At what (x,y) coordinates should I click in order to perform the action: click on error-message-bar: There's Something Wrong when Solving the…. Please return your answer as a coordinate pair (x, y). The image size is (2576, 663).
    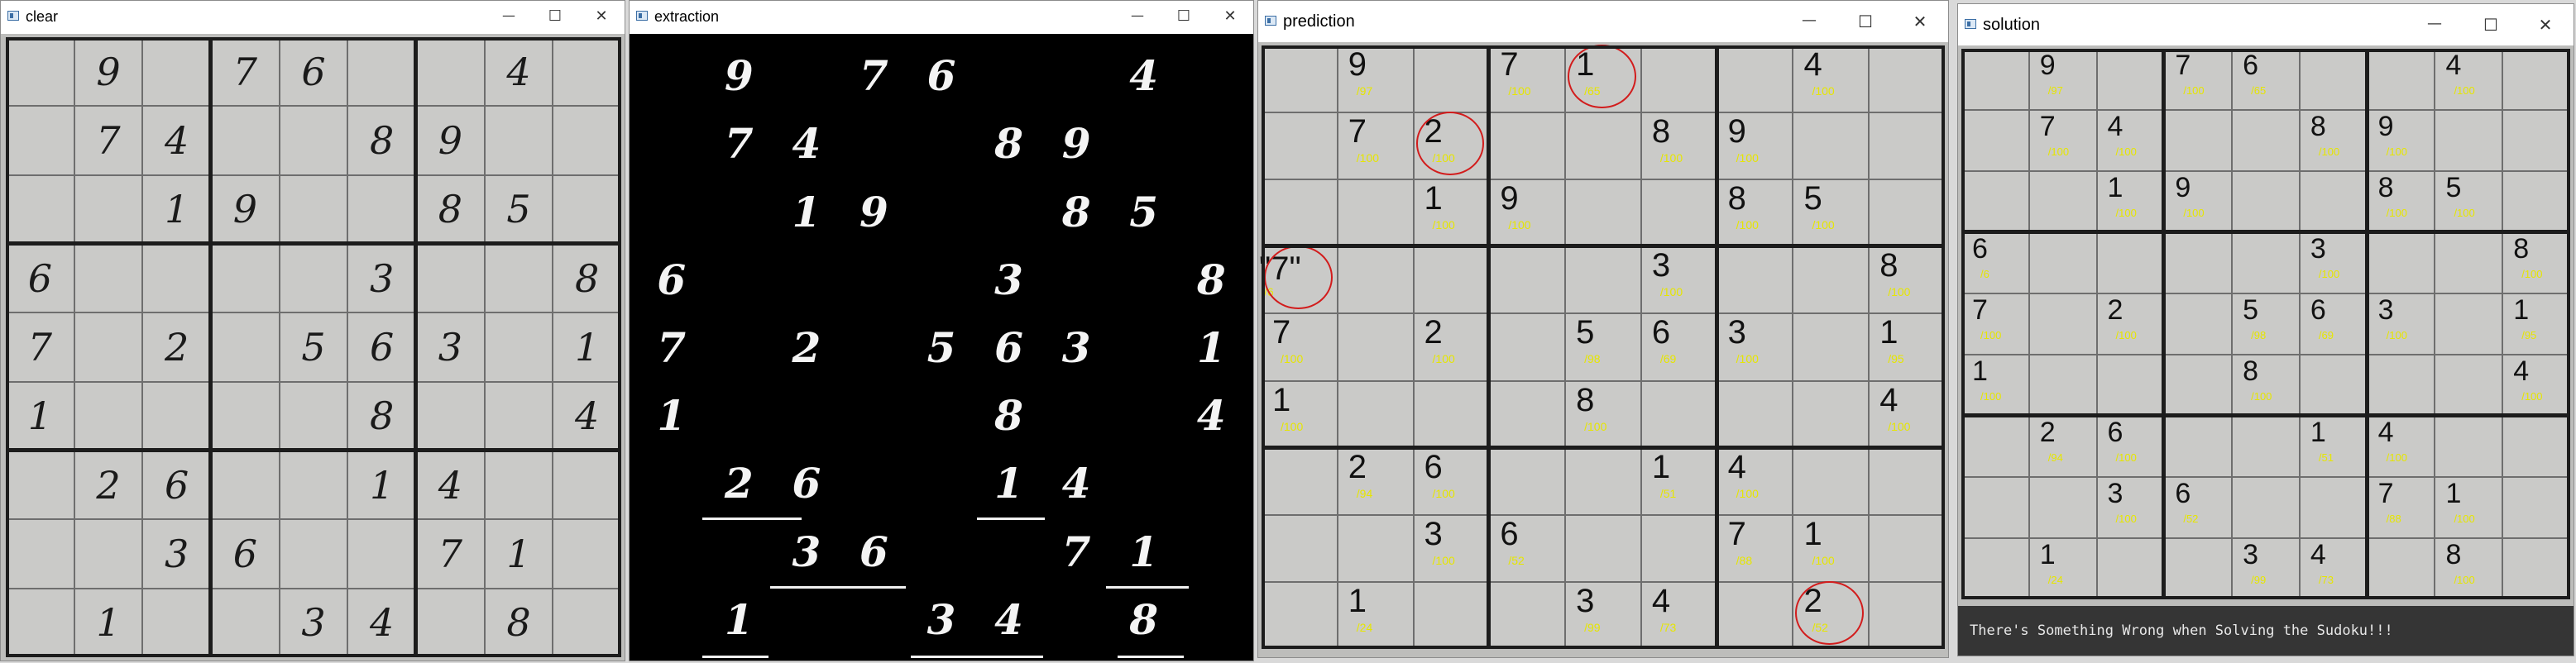
    Looking at the image, I should click on (2266, 631).